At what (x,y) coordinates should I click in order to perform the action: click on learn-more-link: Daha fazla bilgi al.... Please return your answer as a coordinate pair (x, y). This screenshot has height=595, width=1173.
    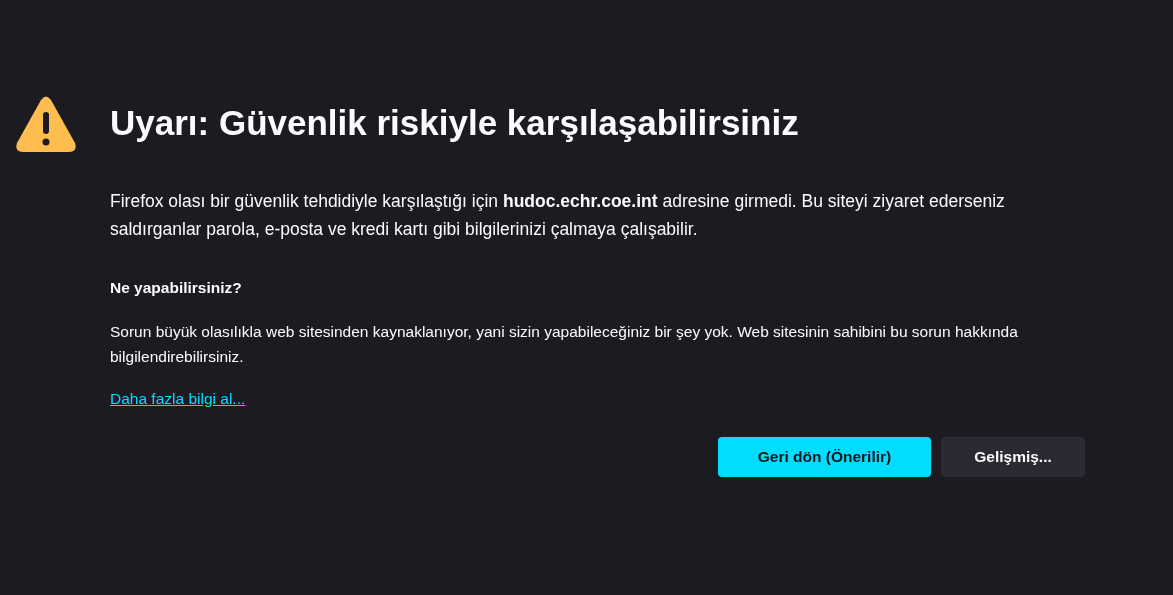
    Looking at the image, I should click on (178, 398).